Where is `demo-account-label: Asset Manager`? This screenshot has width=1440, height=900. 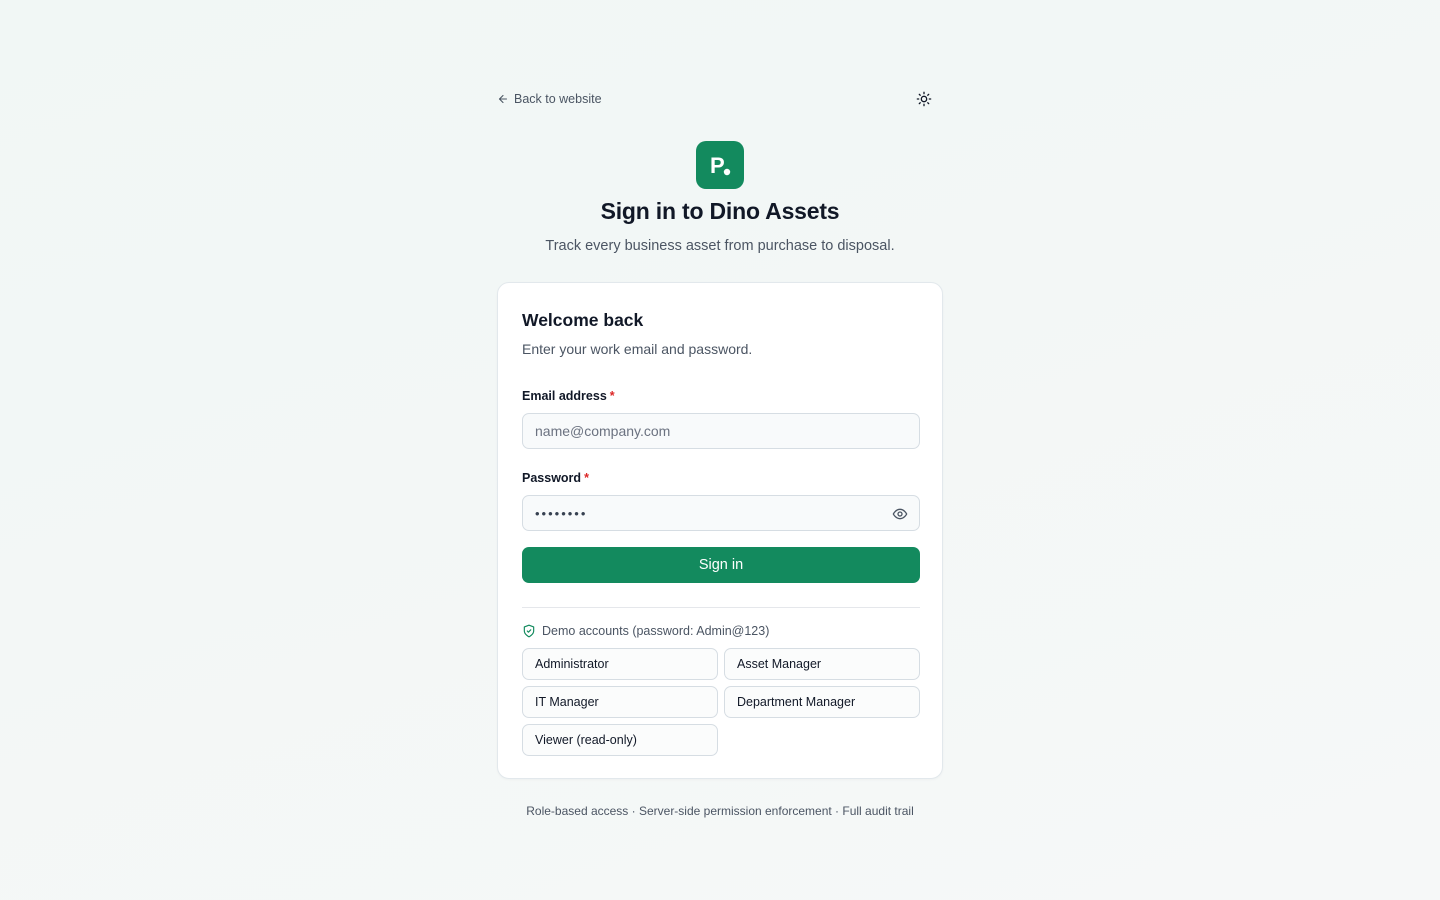 demo-account-label: Asset Manager is located at coordinates (779, 664).